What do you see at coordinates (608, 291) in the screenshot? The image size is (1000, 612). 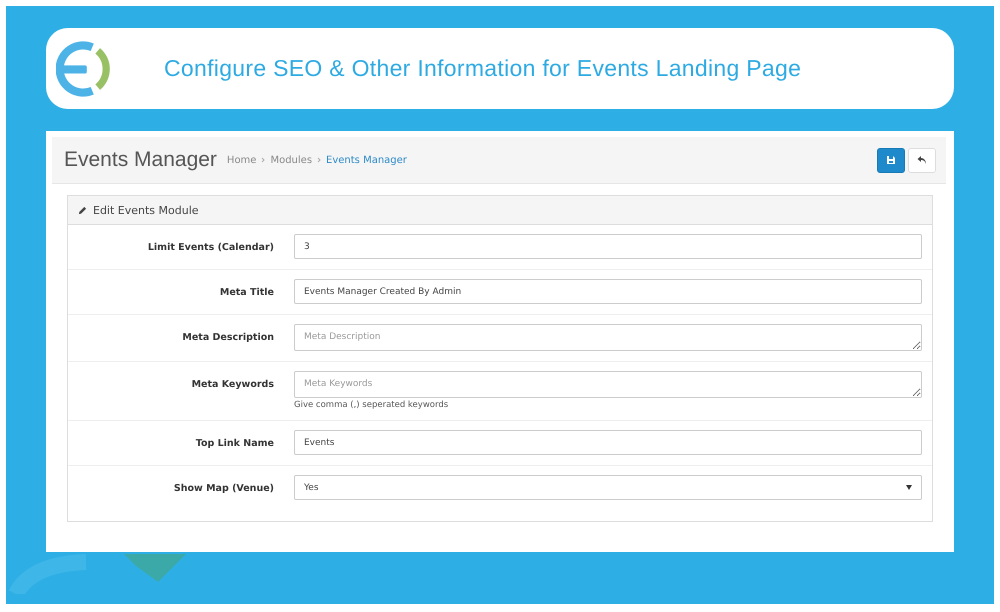 I see `input-field: Events Manager Created By Admin` at bounding box center [608, 291].